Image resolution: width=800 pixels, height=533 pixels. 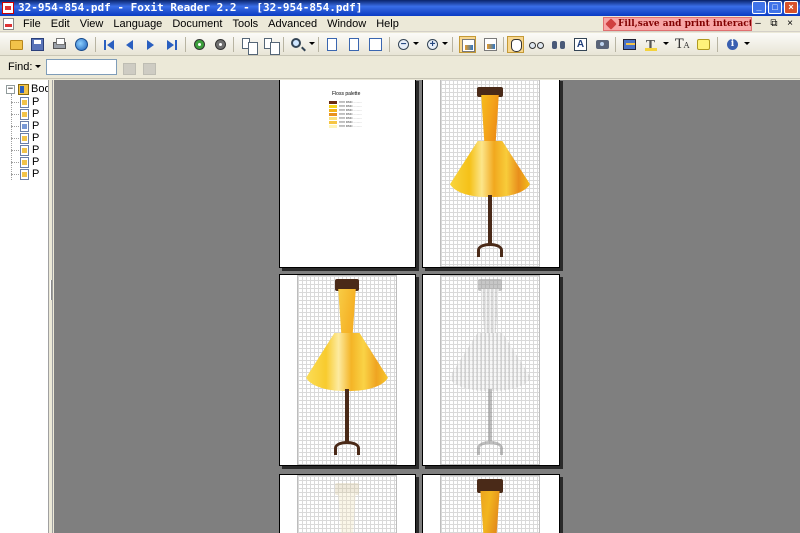 I want to click on menu-advanced: Advanced, so click(x=292, y=24).